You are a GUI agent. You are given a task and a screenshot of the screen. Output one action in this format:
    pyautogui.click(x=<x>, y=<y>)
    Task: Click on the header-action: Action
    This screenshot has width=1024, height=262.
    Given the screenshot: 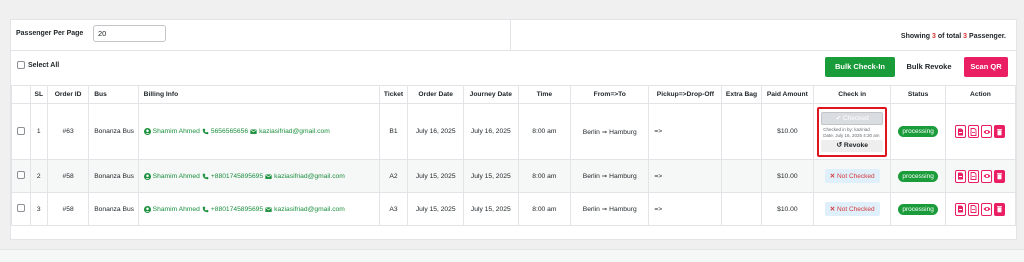 What is the action you would take?
    pyautogui.click(x=980, y=94)
    